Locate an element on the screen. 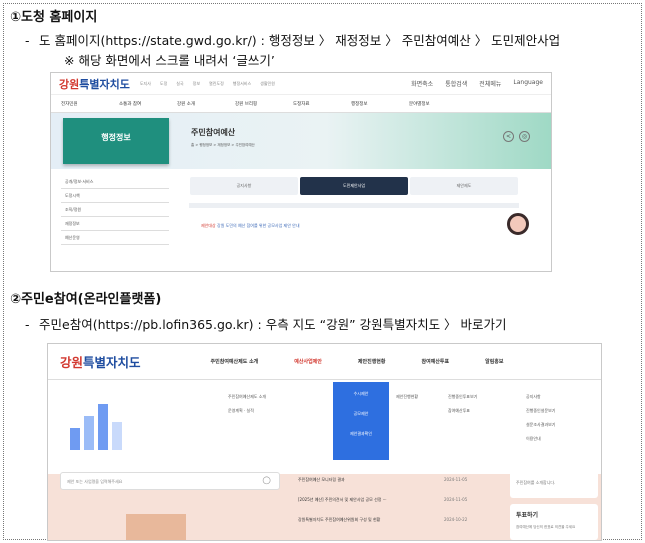 The image size is (645, 543). nav-item: 행정정보 is located at coordinates (380, 104).